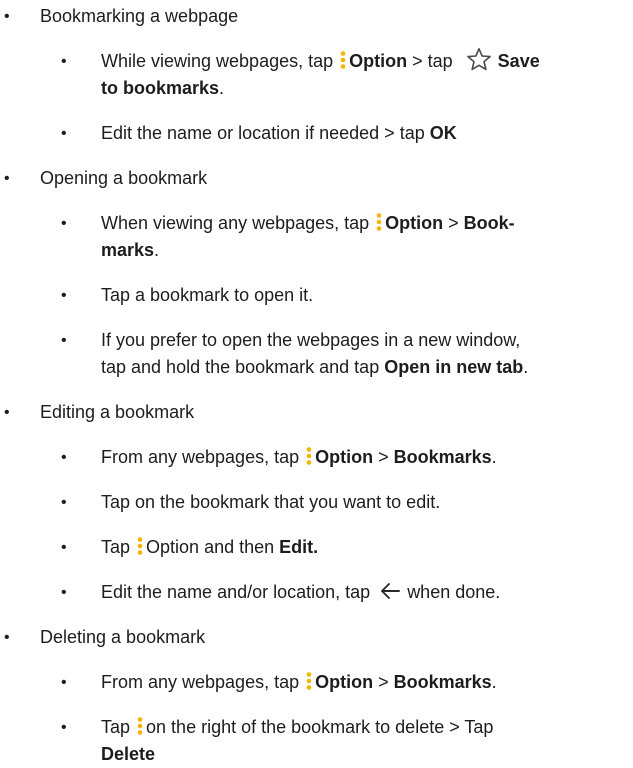 The height and width of the screenshot is (768, 633). I want to click on back-arrow-icon, so click(390, 591).